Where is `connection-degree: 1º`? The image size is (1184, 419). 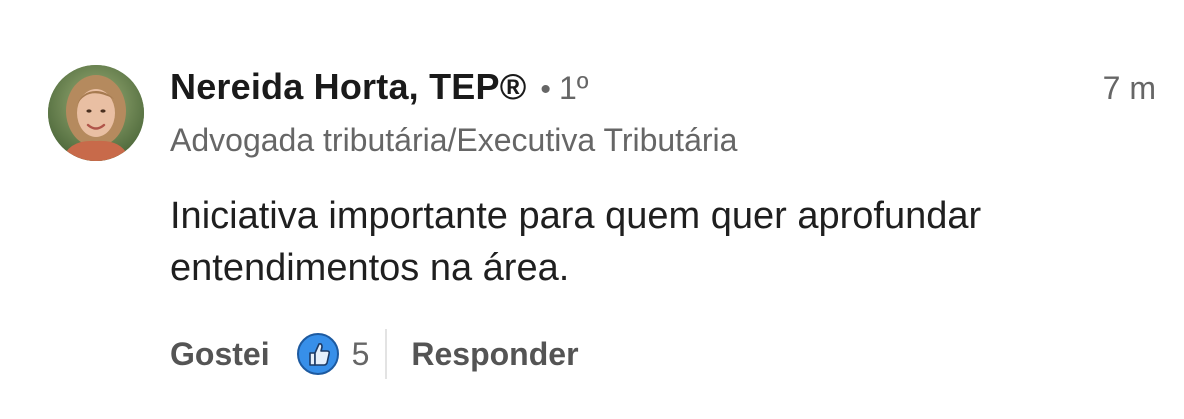 connection-degree: 1º is located at coordinates (573, 88).